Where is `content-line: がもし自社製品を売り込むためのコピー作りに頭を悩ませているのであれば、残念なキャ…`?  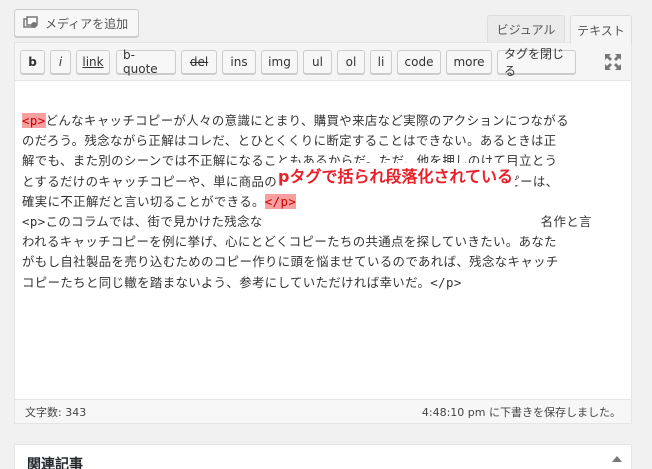
content-line: がもし自社製品を売り込むためのコピー作りに頭を悩ませているのであれば、残念なキャ… is located at coordinates (290, 262).